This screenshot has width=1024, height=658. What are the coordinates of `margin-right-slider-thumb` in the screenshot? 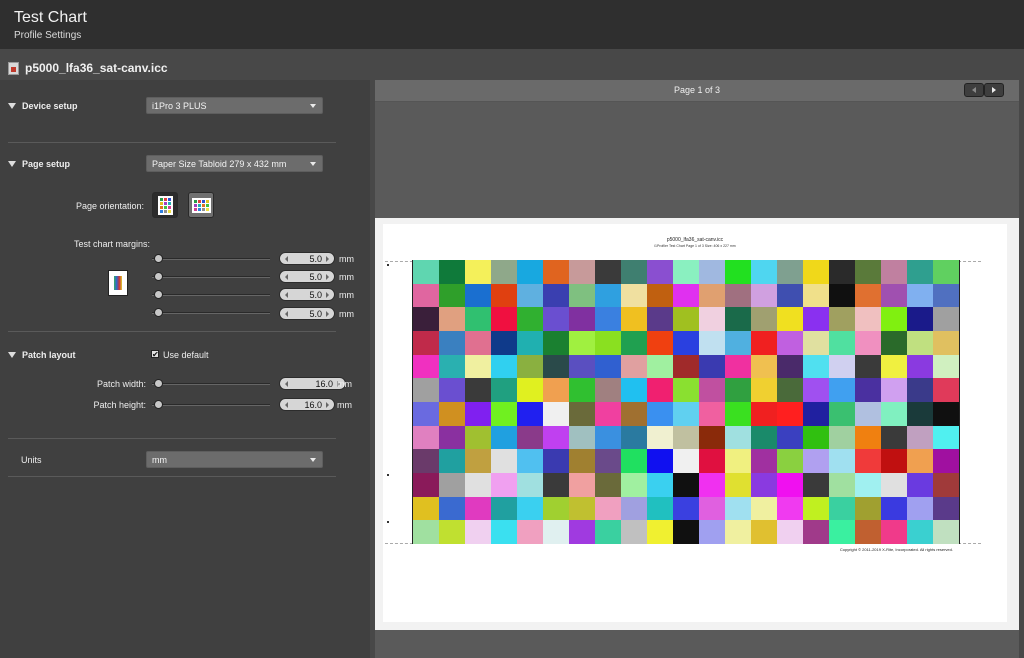 It's located at (158, 312).